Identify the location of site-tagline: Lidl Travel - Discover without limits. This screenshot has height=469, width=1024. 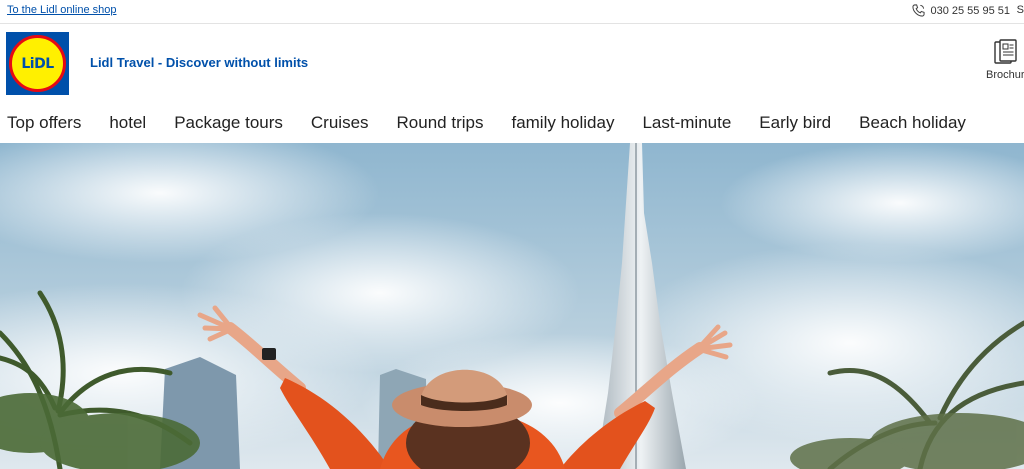
(199, 62).